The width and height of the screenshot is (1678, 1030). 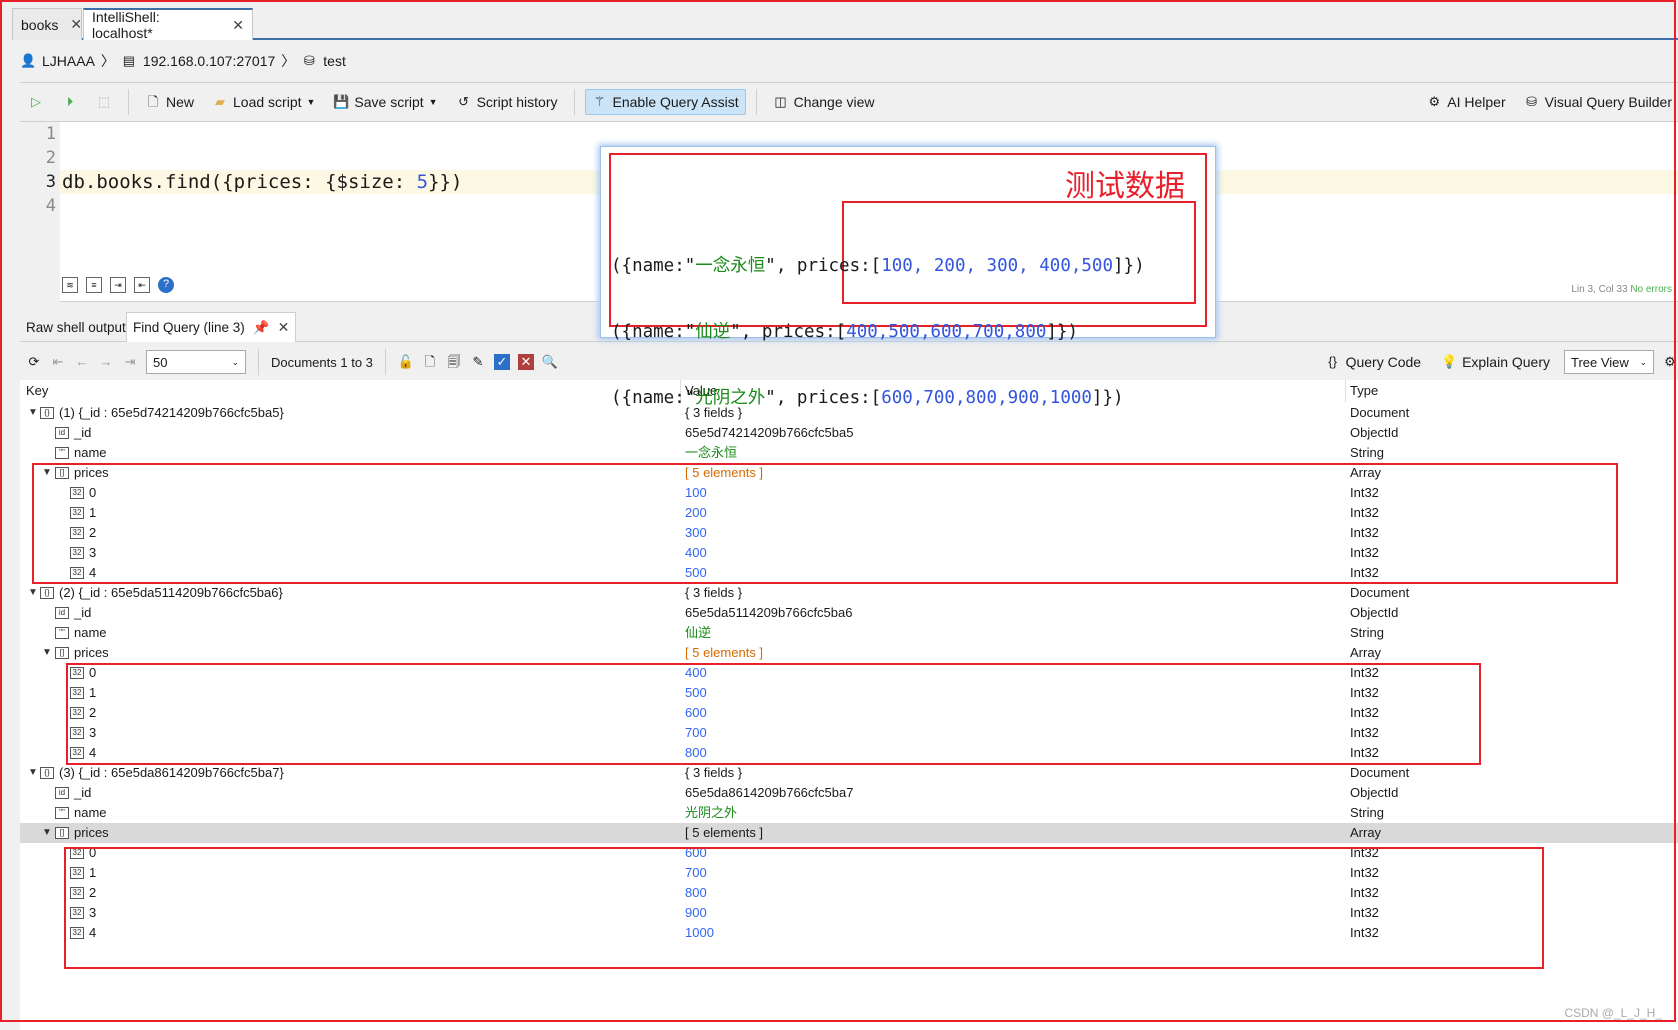 I want to click on document-tabs: books ✕ IntelliShell: localhost* ✕, so click(x=845, y=20).